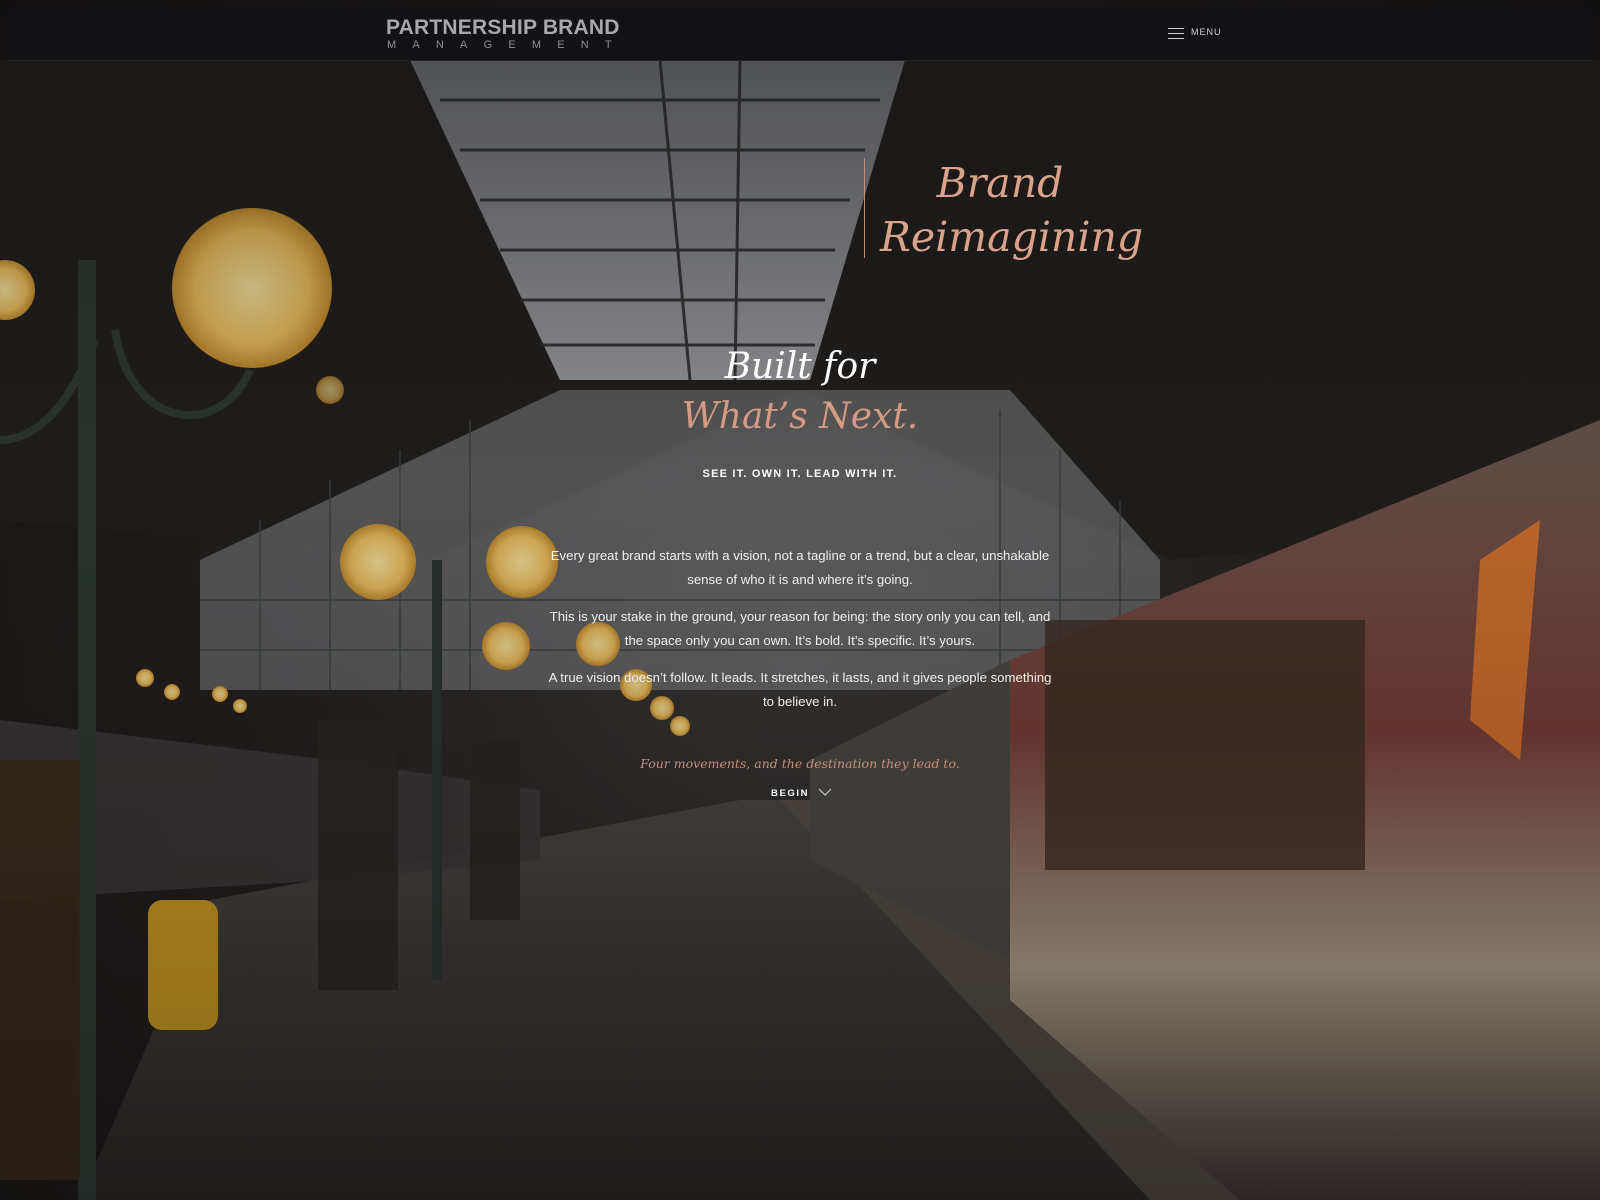 Image resolution: width=1600 pixels, height=1200 pixels. What do you see at coordinates (800, 474) in the screenshot?
I see `hero-kicker: SEE IT. OWN IT. LEAD WITH IT.` at bounding box center [800, 474].